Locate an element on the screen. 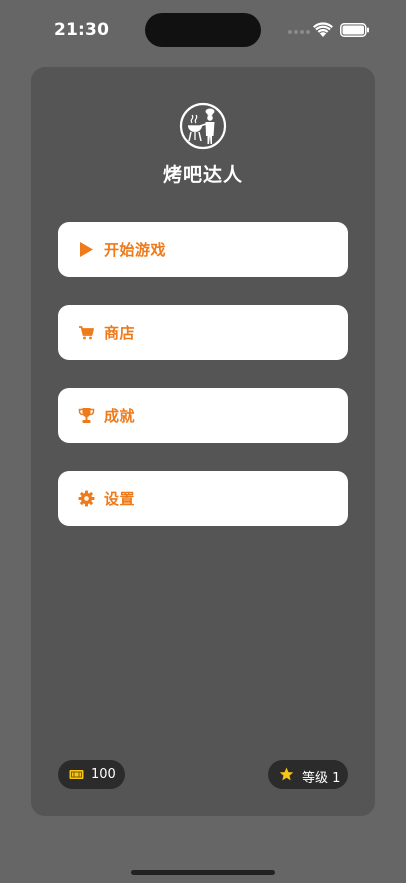 The height and width of the screenshot is (883, 406). ticket-icon is located at coordinates (76, 774).